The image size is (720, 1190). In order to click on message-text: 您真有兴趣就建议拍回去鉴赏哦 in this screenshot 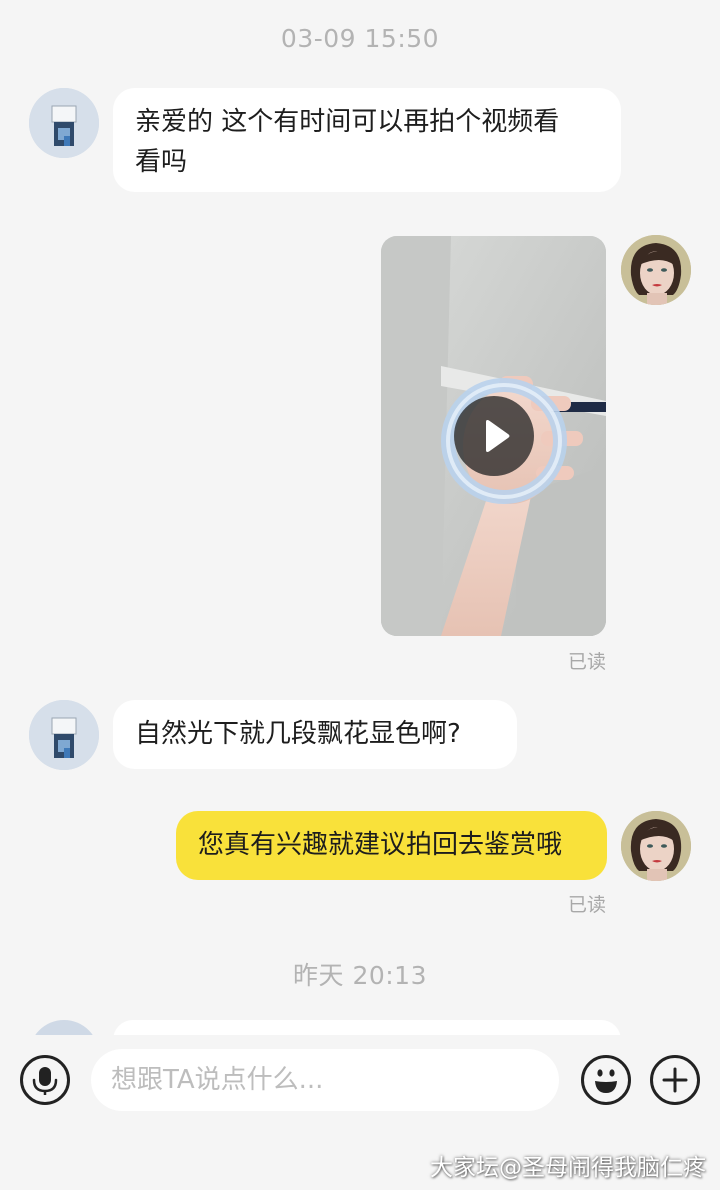, I will do `click(380, 845)`.